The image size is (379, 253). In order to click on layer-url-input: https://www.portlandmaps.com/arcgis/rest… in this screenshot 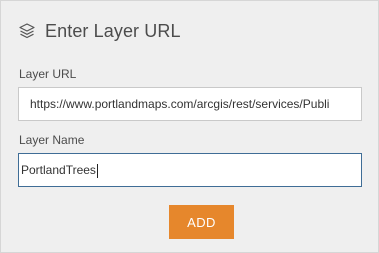, I will do `click(190, 104)`.